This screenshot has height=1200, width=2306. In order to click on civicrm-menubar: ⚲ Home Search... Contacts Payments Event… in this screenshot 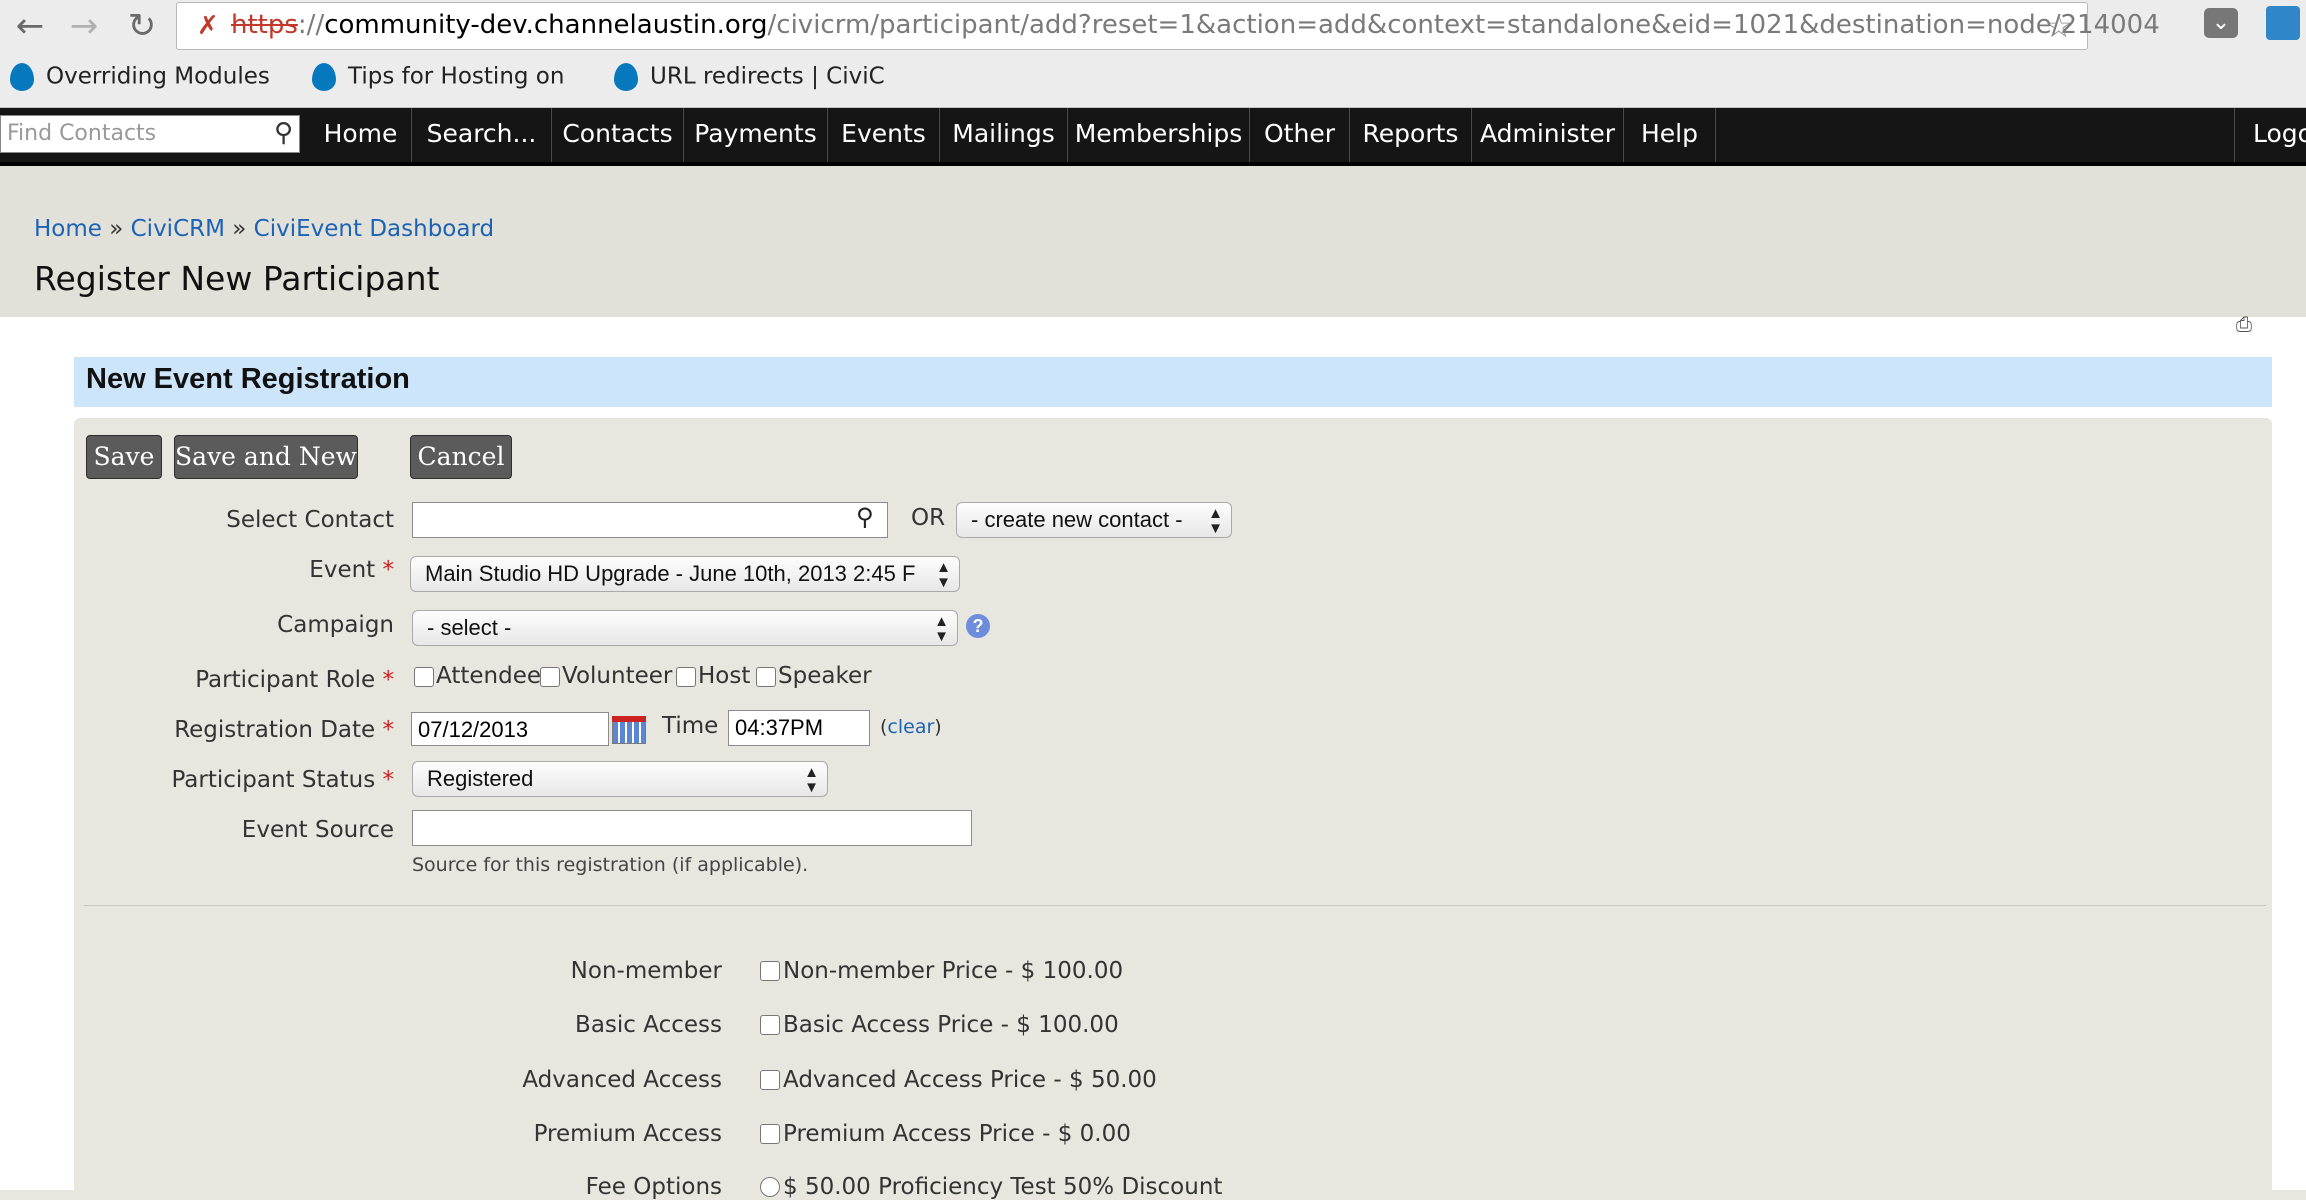, I will do `click(1153, 135)`.